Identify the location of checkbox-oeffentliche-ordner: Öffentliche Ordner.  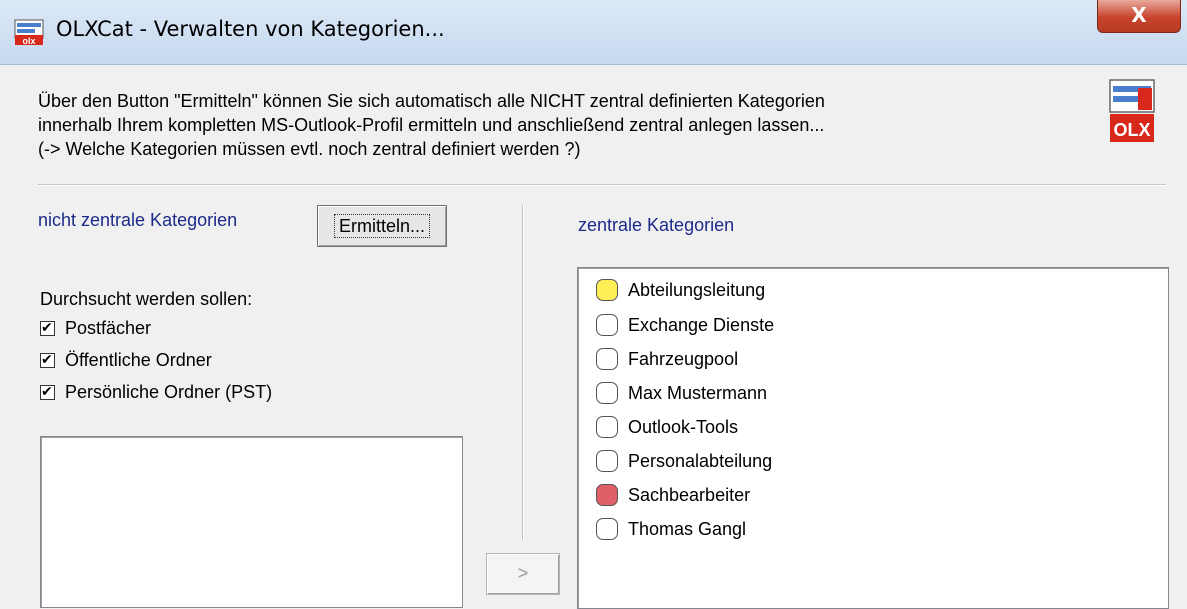
(126, 360).